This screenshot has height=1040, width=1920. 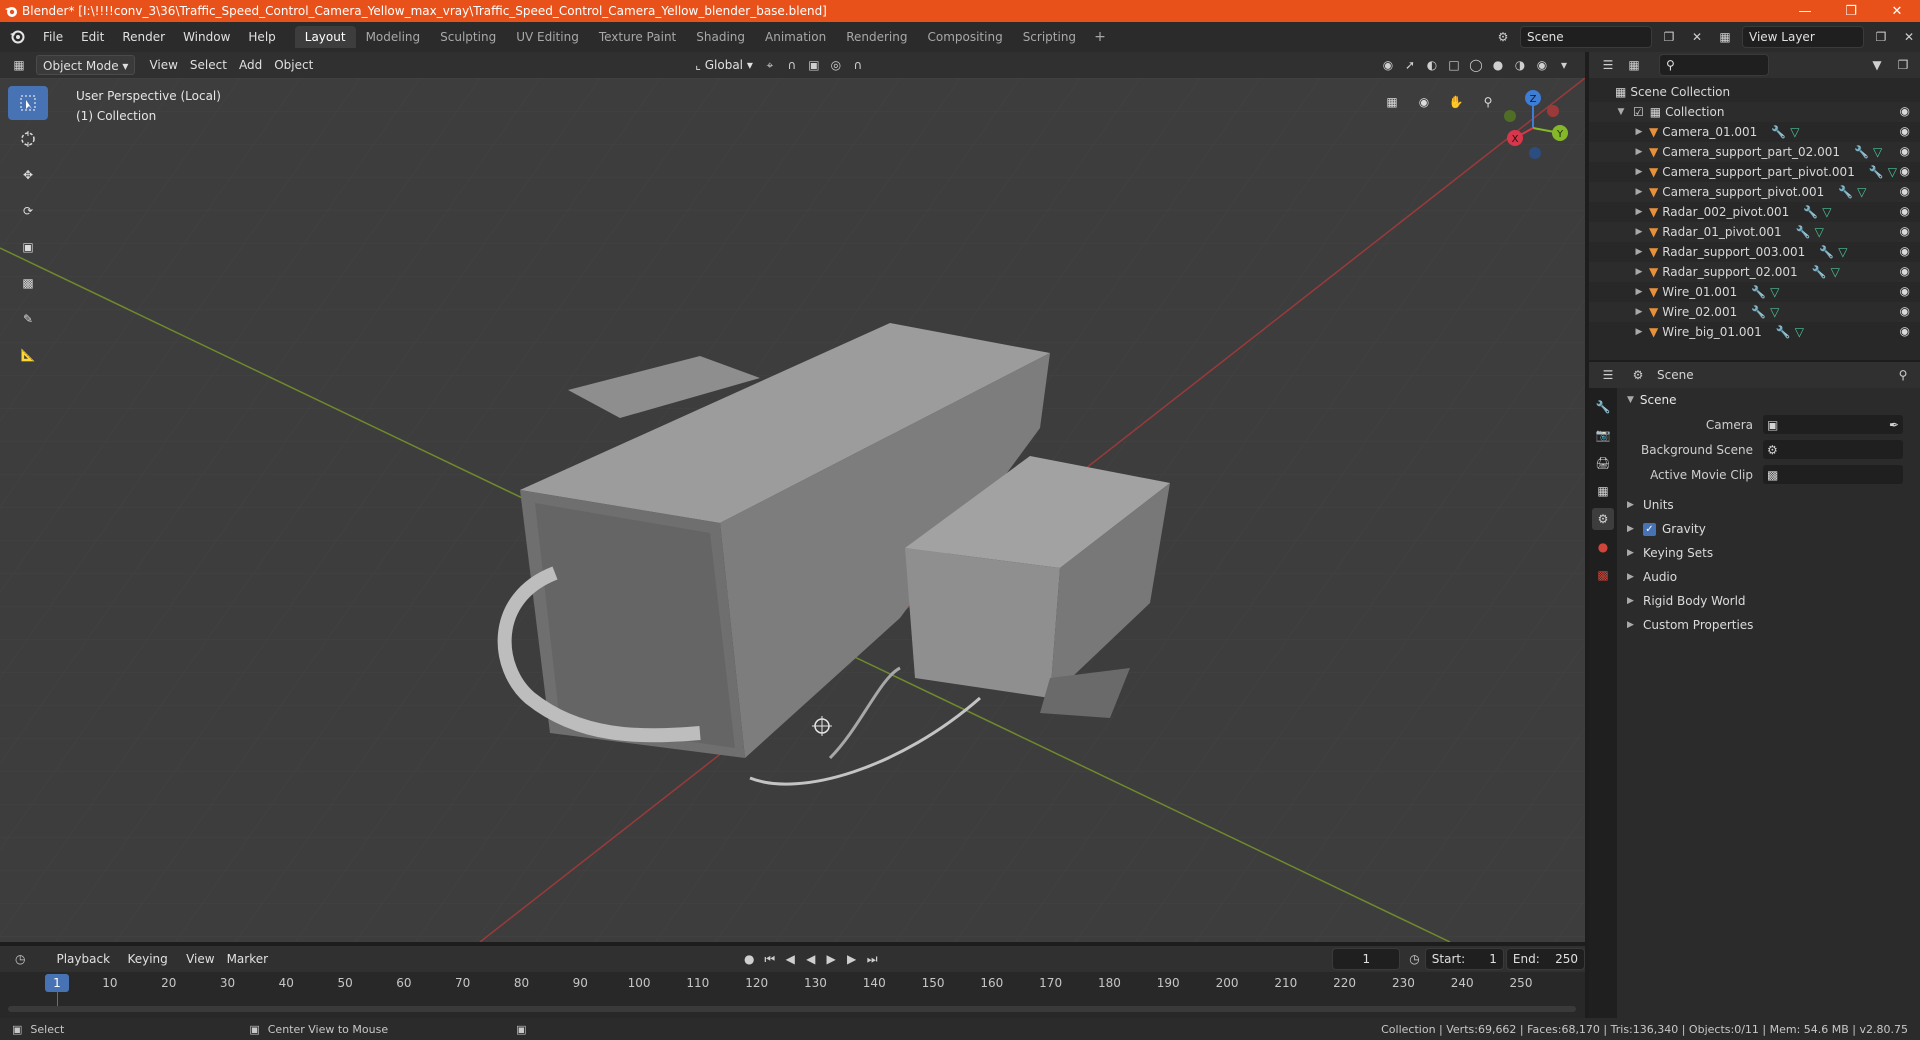 What do you see at coordinates (1638, 112) in the screenshot?
I see `checkbox-icon: ☑` at bounding box center [1638, 112].